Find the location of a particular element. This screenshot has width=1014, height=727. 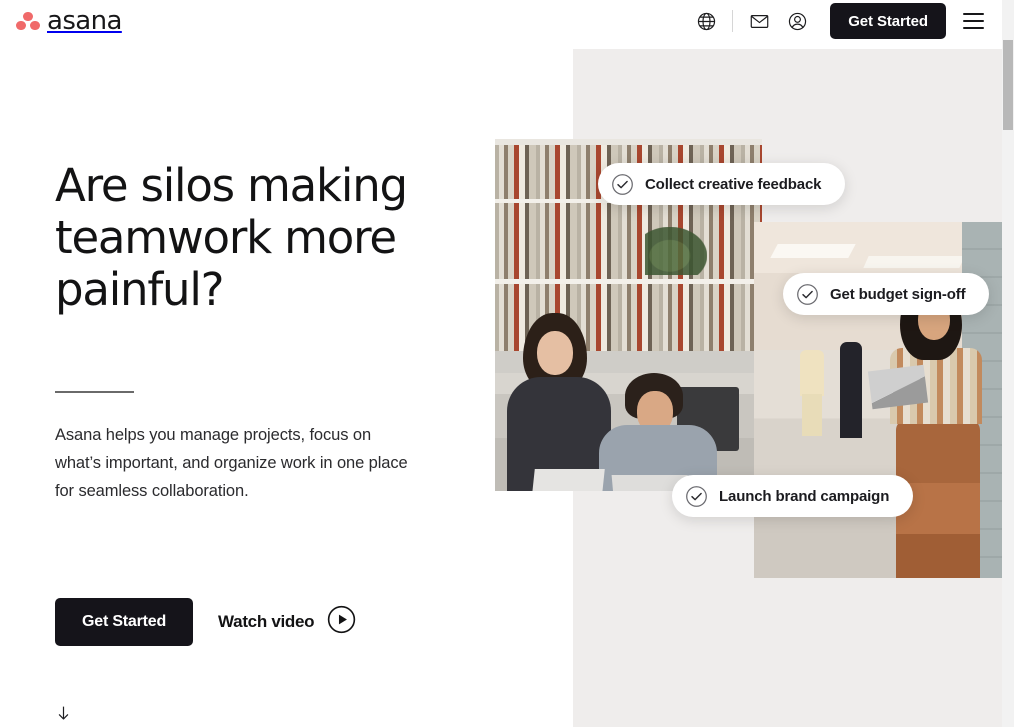

task-card-label: Collect creative feedback is located at coordinates (733, 184).